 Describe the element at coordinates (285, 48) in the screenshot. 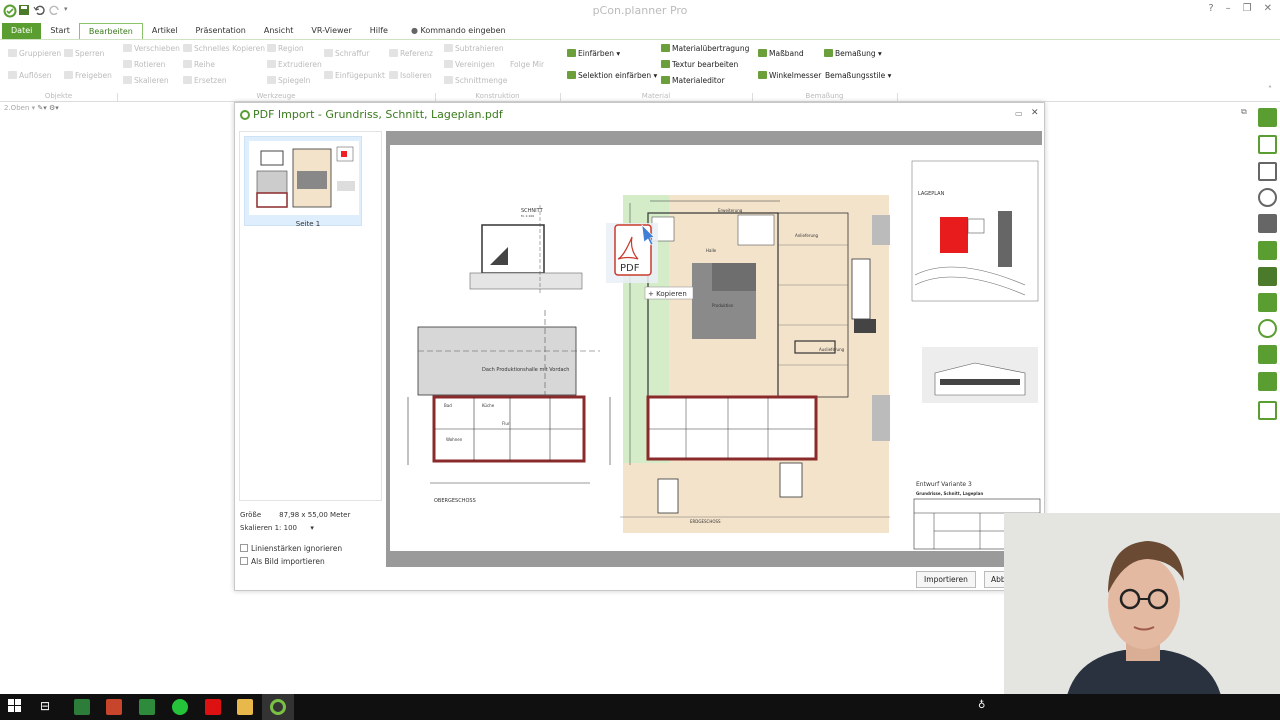

I see `region-button: Region` at that location.